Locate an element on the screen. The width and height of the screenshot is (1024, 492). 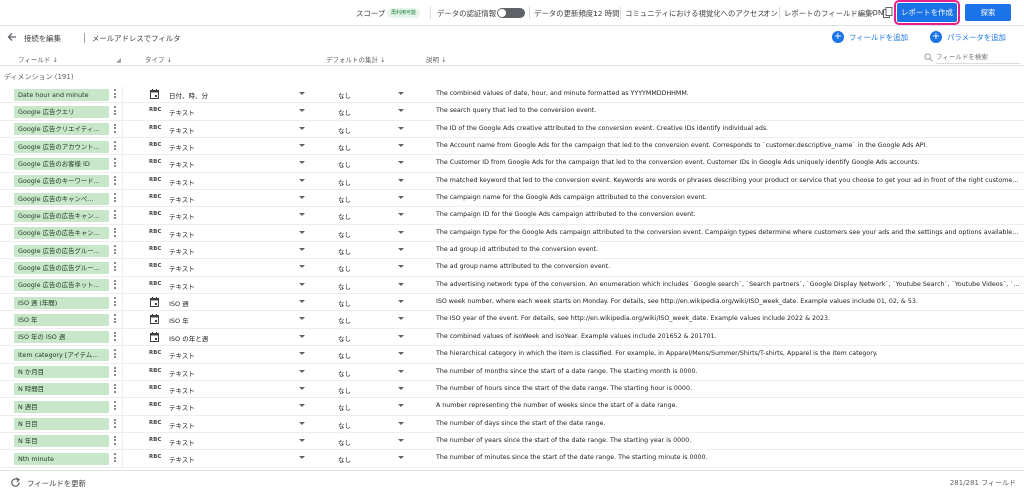
type-column-header: タイプ ↓ is located at coordinates (158, 59).